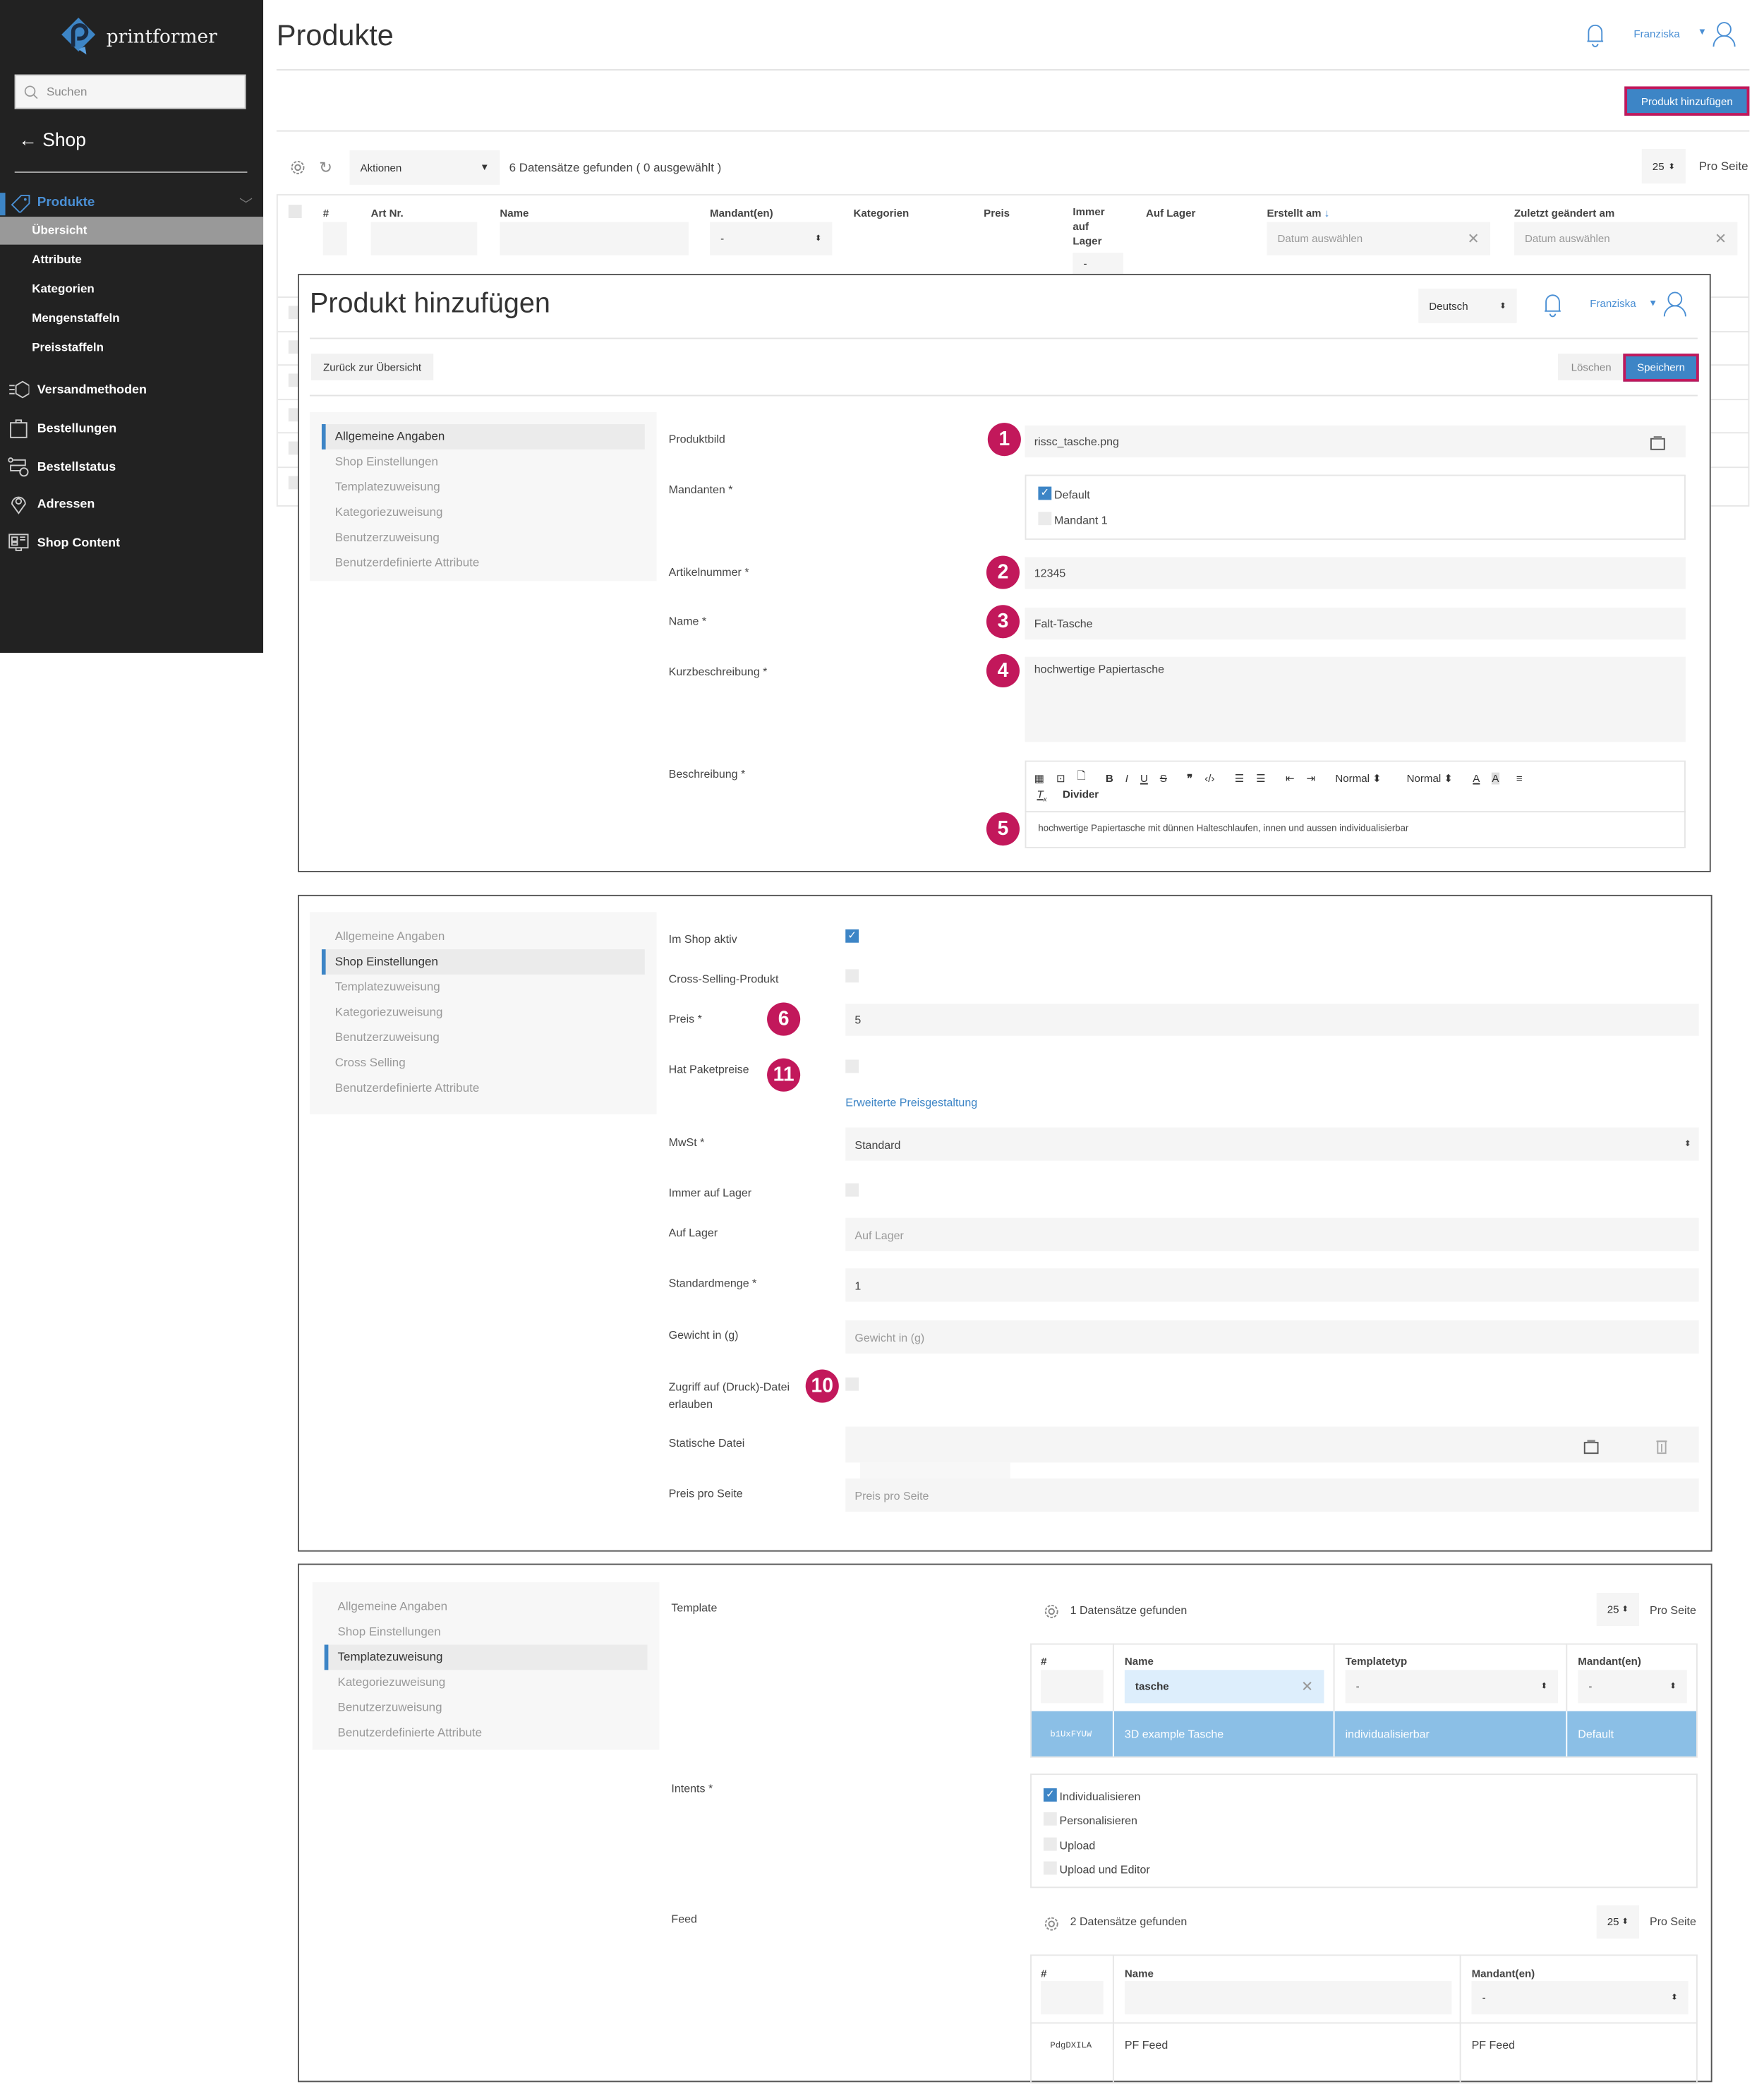 The height and width of the screenshot is (2084, 1764). What do you see at coordinates (132, 231) in the screenshot?
I see `sidebar-subitem-uebersicht: Übersicht` at bounding box center [132, 231].